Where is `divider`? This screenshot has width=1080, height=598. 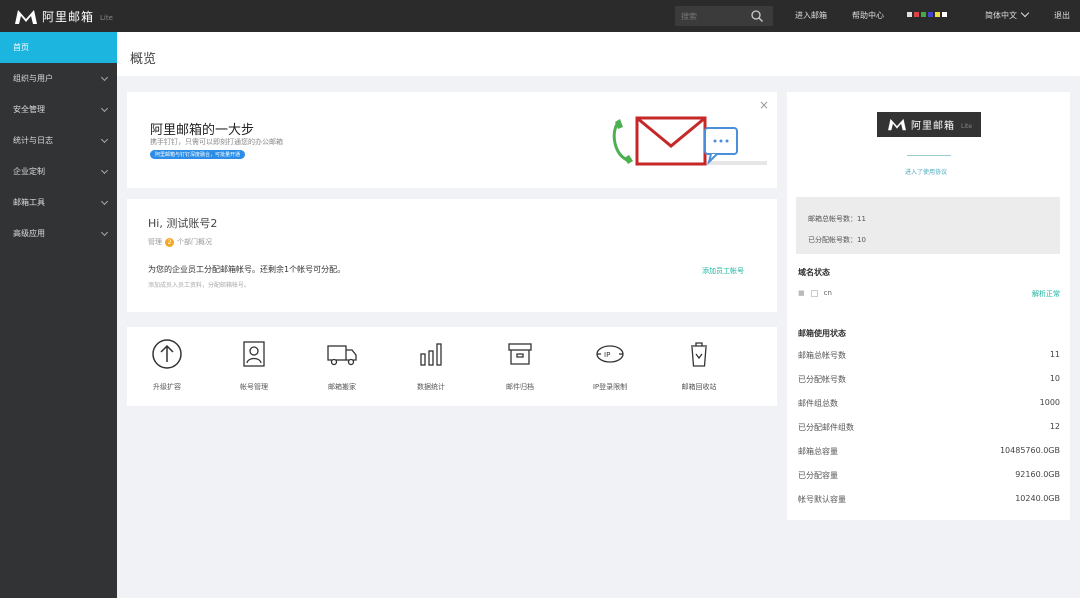
divider is located at coordinates (929, 155).